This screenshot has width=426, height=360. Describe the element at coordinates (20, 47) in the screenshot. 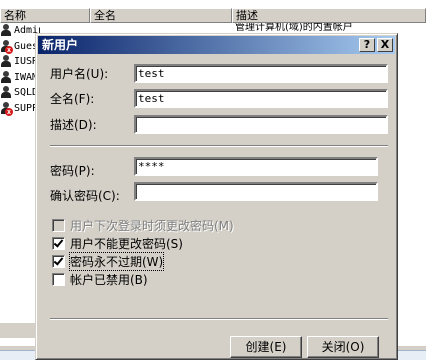

I see `list-item: x Guest` at that location.